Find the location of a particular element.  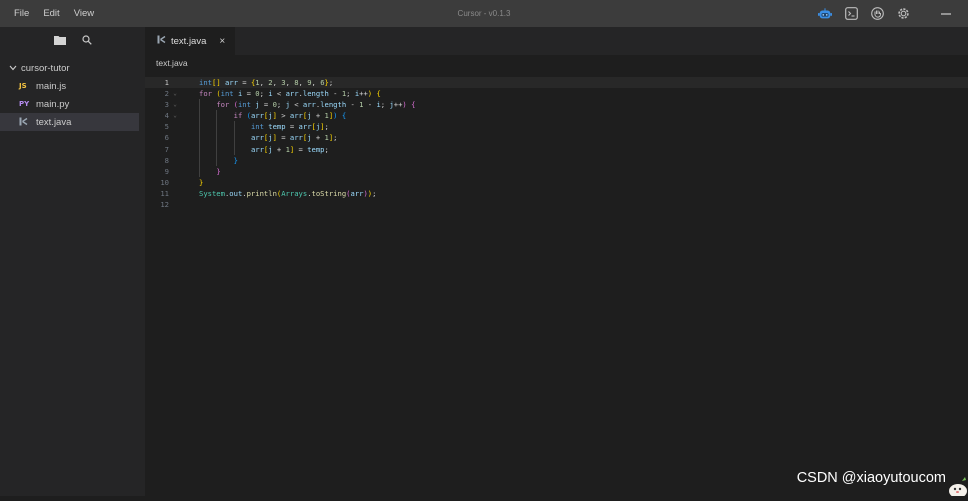

watermark: CSDN @xiaoyutoucom is located at coordinates (871, 478).